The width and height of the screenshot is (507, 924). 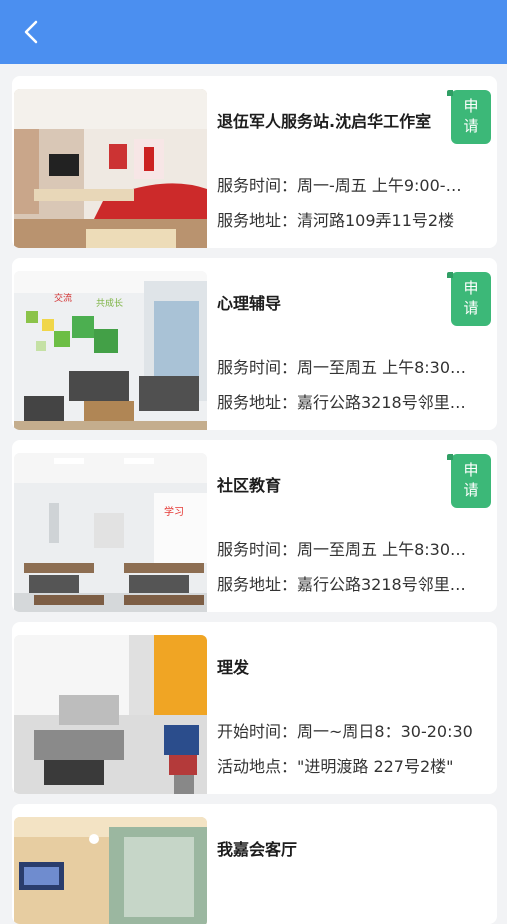 What do you see at coordinates (336, 220) in the screenshot?
I see `service-address: 服务地址：清河路109弄11号2楼` at bounding box center [336, 220].